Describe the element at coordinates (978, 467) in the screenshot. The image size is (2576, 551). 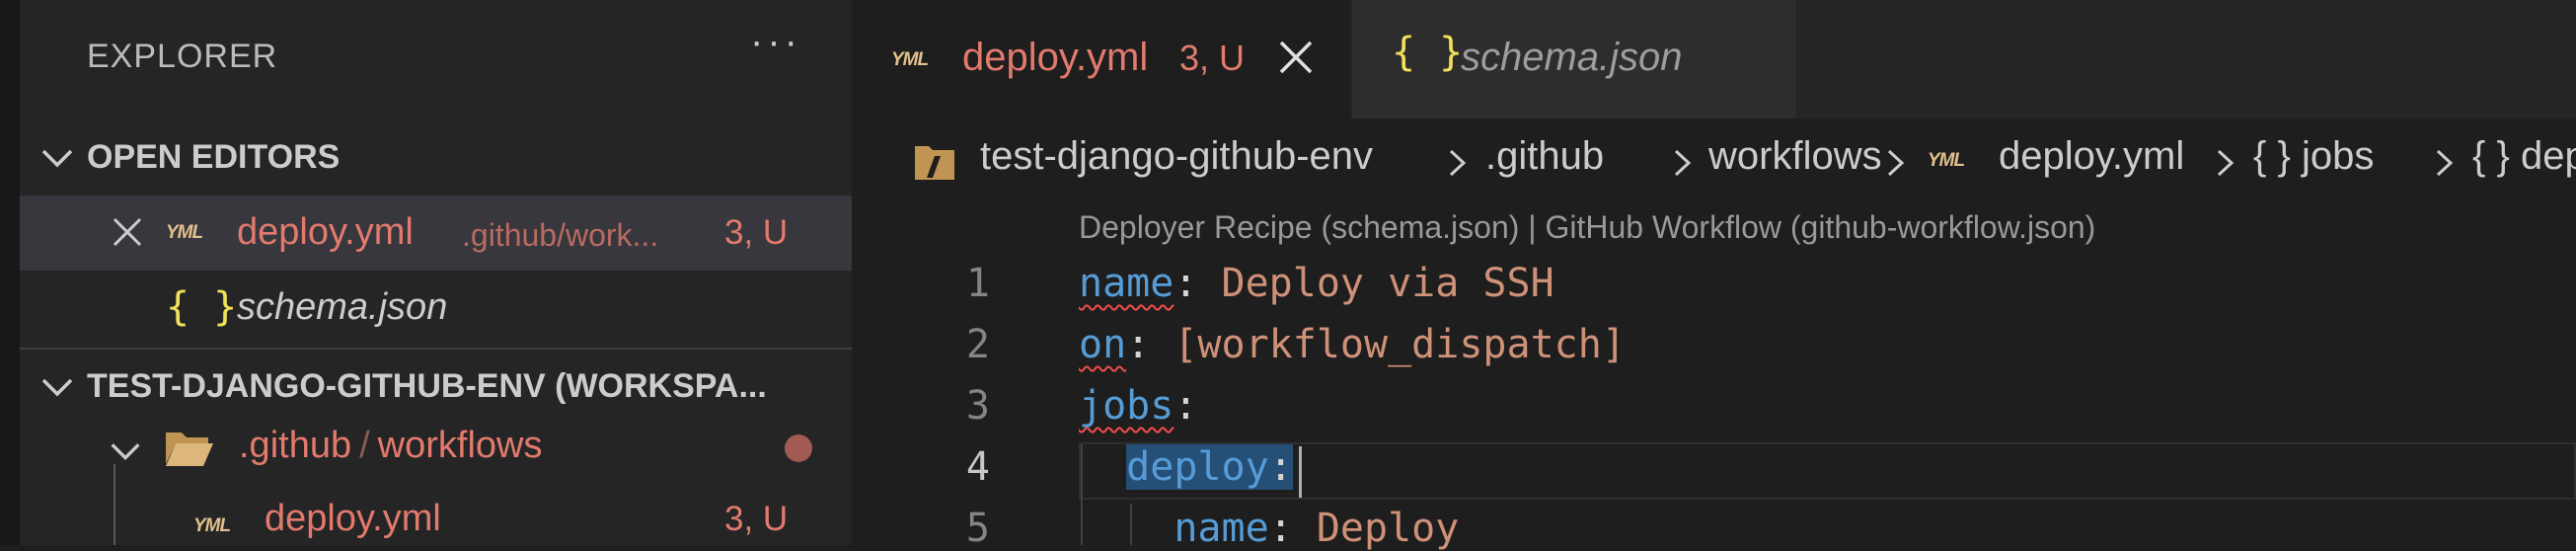
I see `line-number-current: 4` at that location.